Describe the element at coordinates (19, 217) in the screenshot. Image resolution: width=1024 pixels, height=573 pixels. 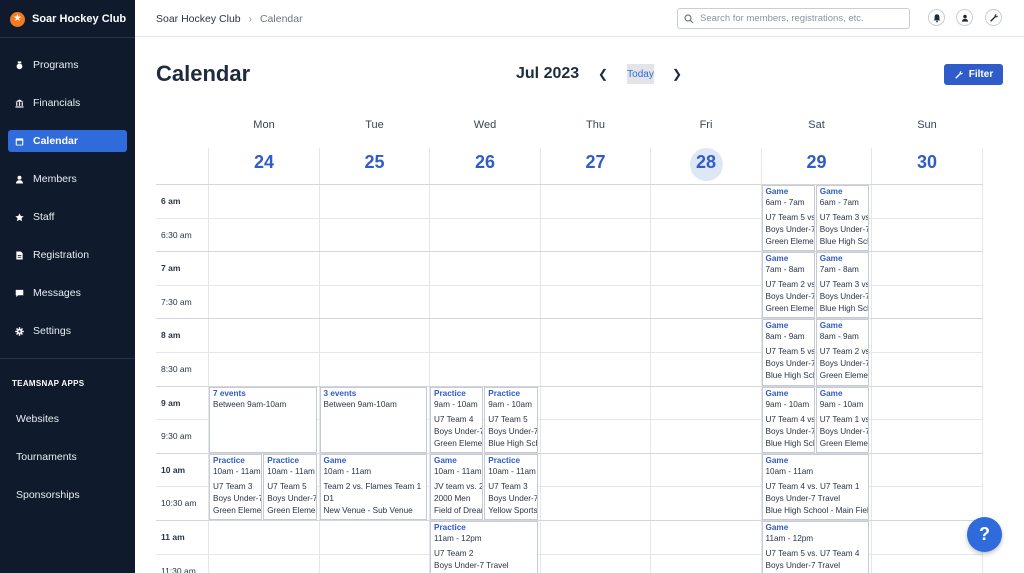
I see `star-icon` at that location.